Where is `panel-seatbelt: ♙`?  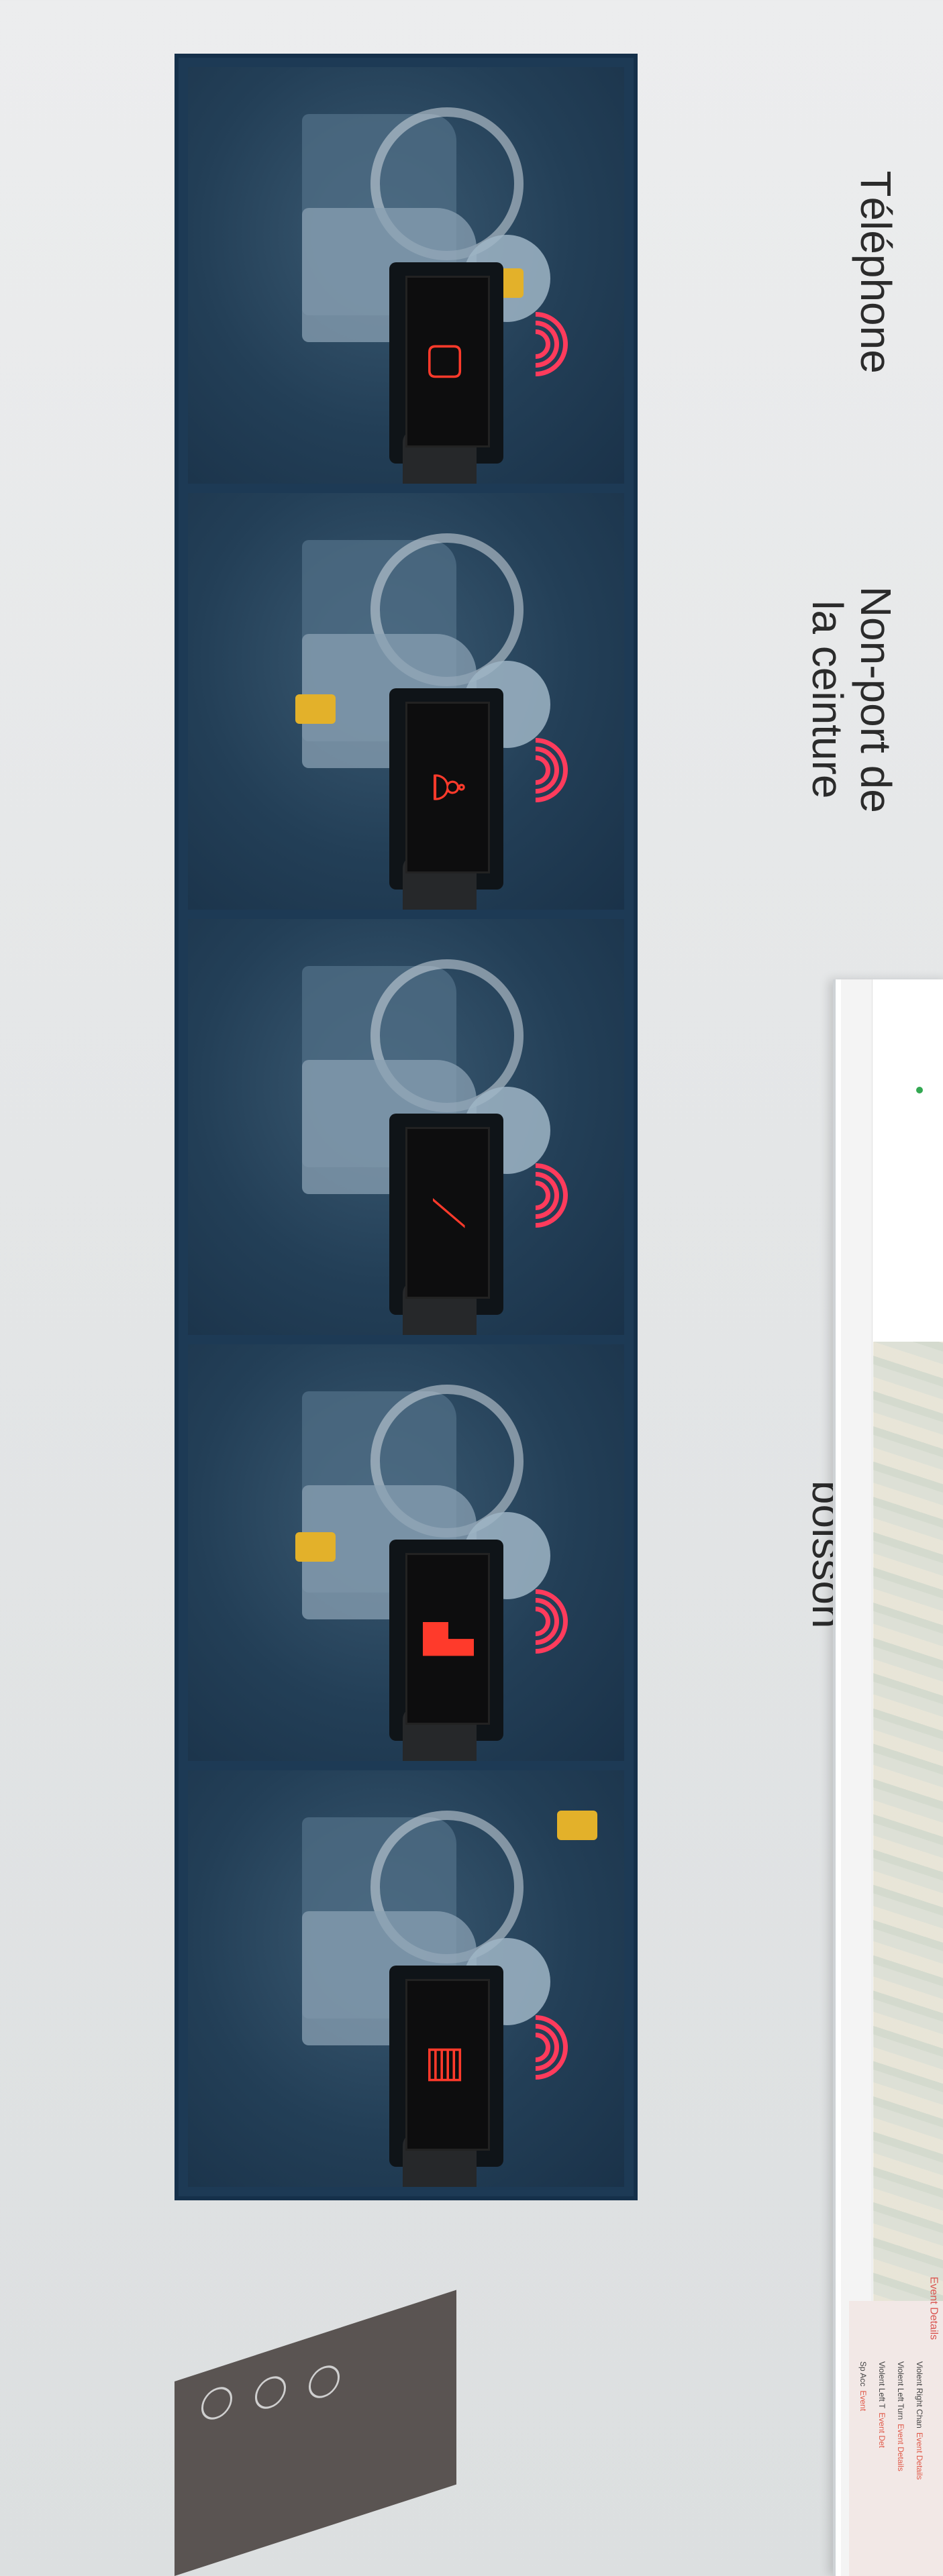
panel-seatbelt: ♙ is located at coordinates (406, 701).